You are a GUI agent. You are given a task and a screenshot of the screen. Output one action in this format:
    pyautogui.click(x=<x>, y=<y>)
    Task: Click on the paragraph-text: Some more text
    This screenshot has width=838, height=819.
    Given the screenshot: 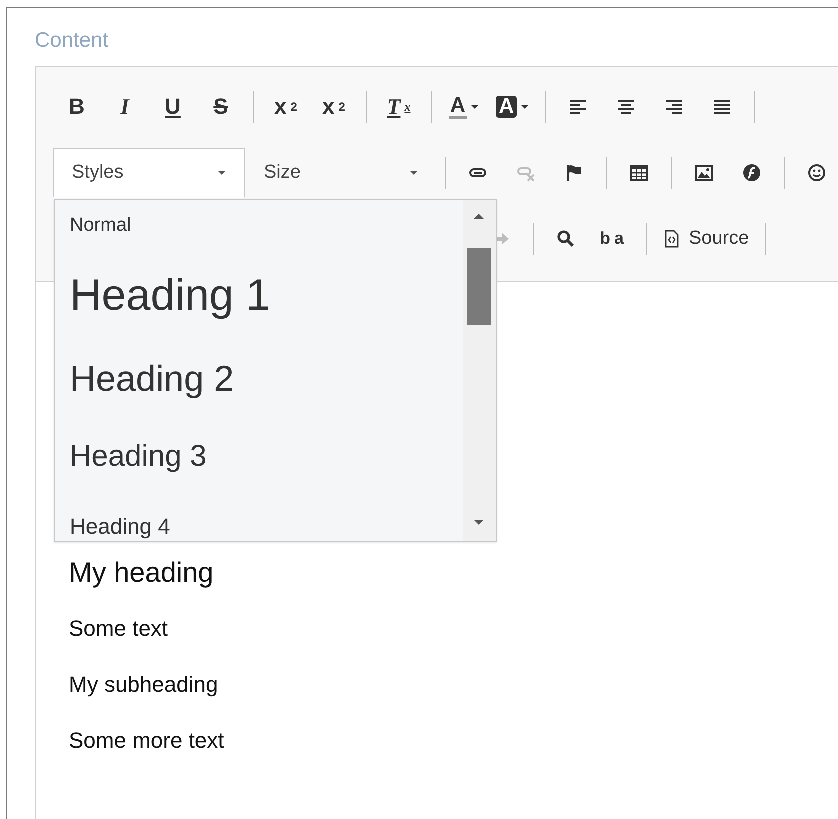 What is the action you would take?
    pyautogui.click(x=146, y=741)
    